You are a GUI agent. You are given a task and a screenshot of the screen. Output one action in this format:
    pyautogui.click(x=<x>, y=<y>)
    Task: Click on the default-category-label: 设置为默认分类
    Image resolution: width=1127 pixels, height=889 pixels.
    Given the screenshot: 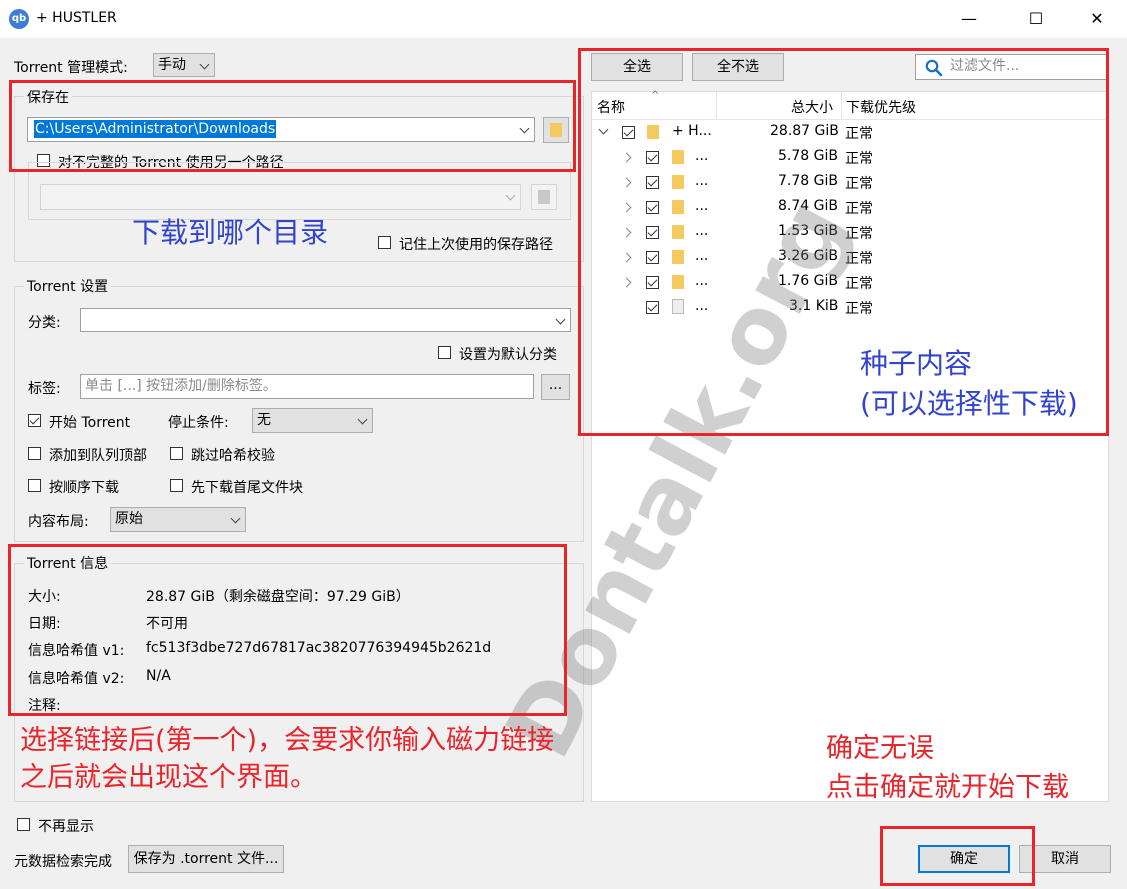 What is the action you would take?
    pyautogui.click(x=508, y=355)
    